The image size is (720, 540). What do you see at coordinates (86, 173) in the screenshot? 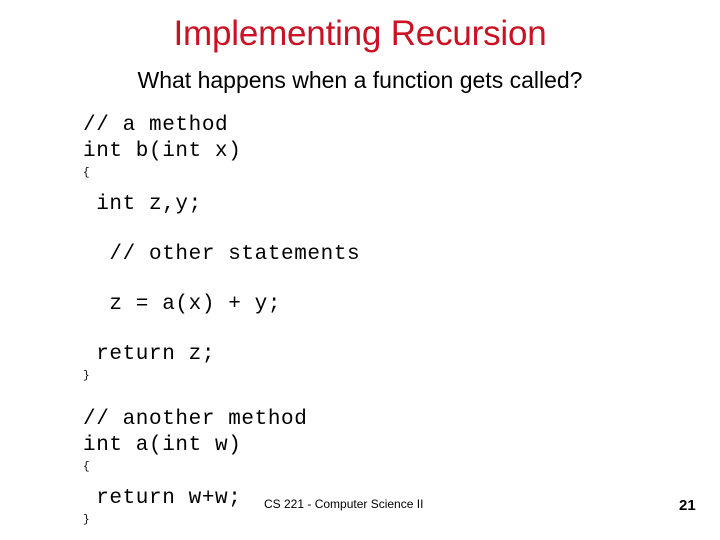
I see `code-line-method-b-open-brace: {` at bounding box center [86, 173].